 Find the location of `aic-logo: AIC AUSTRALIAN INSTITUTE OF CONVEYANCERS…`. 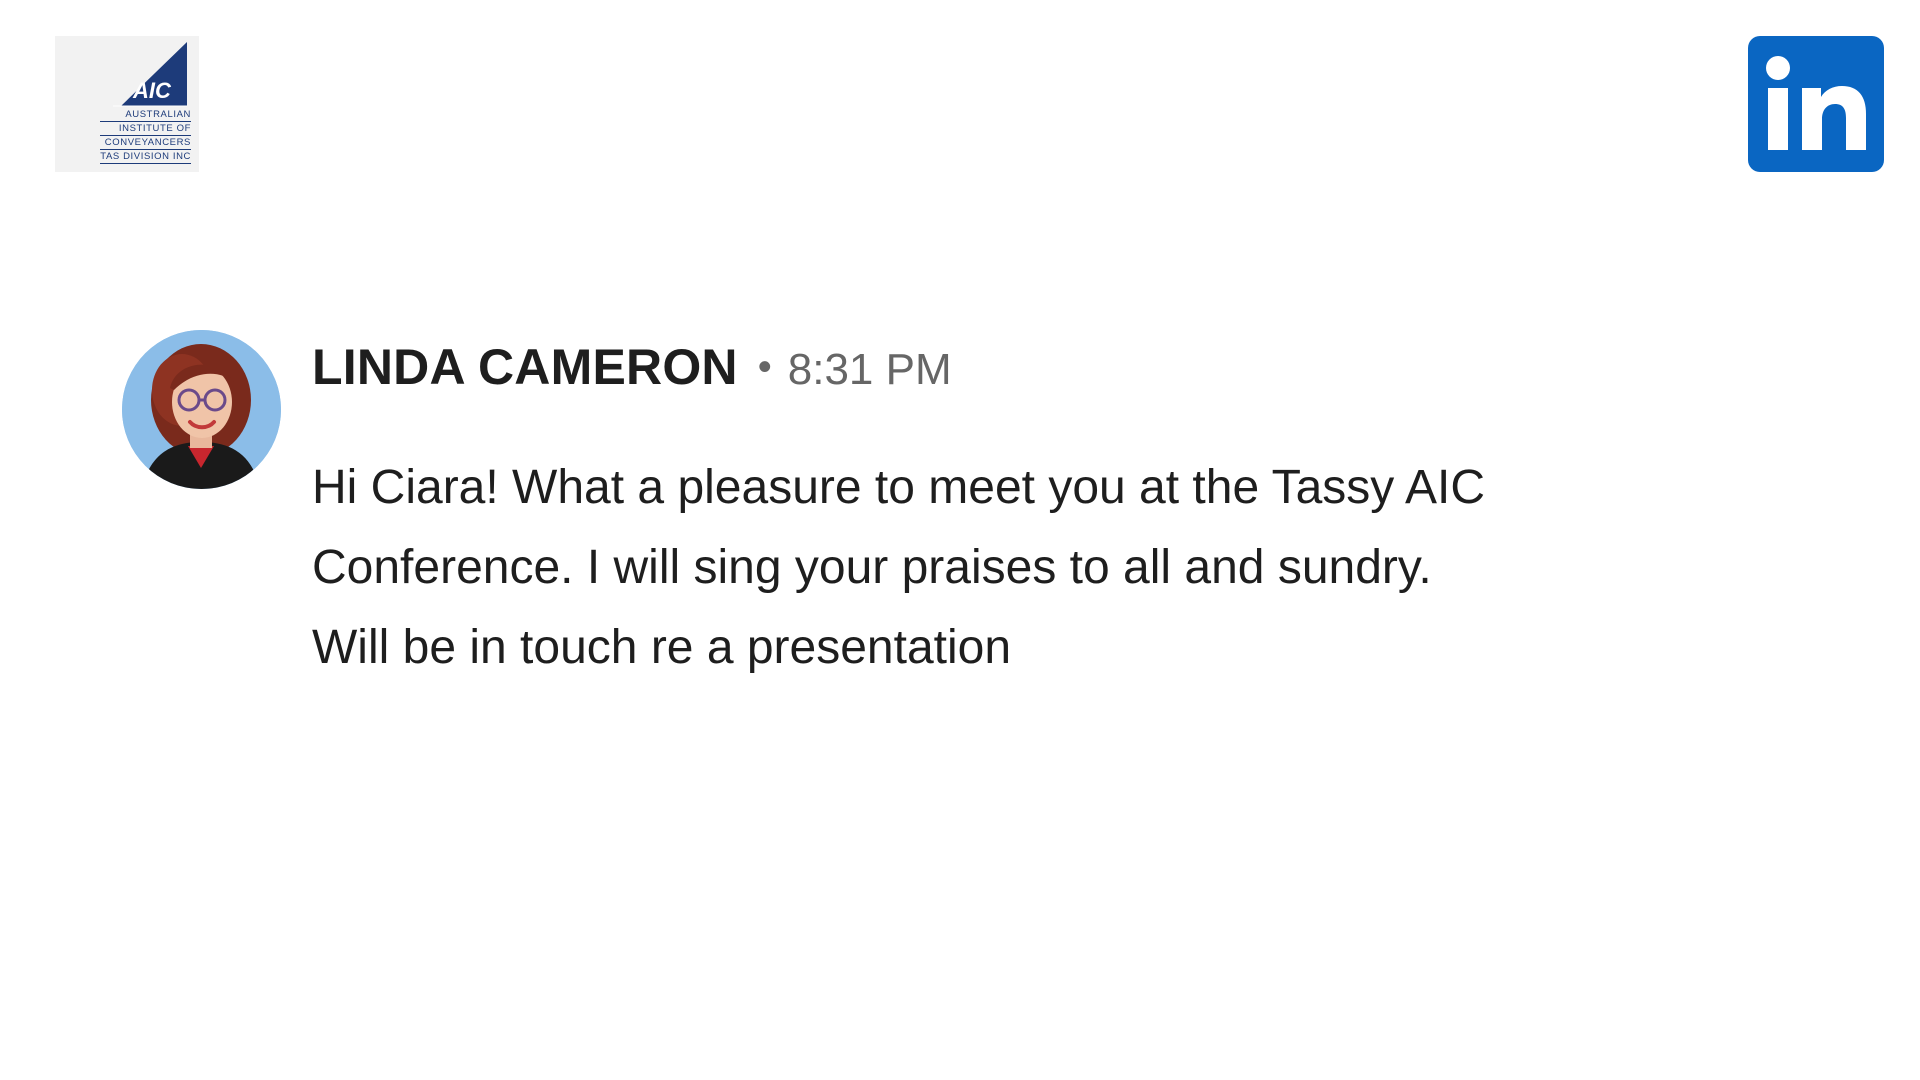

aic-logo: AIC AUSTRALIAN INSTITUTE OF CONVEYANCERS… is located at coordinates (127, 104).